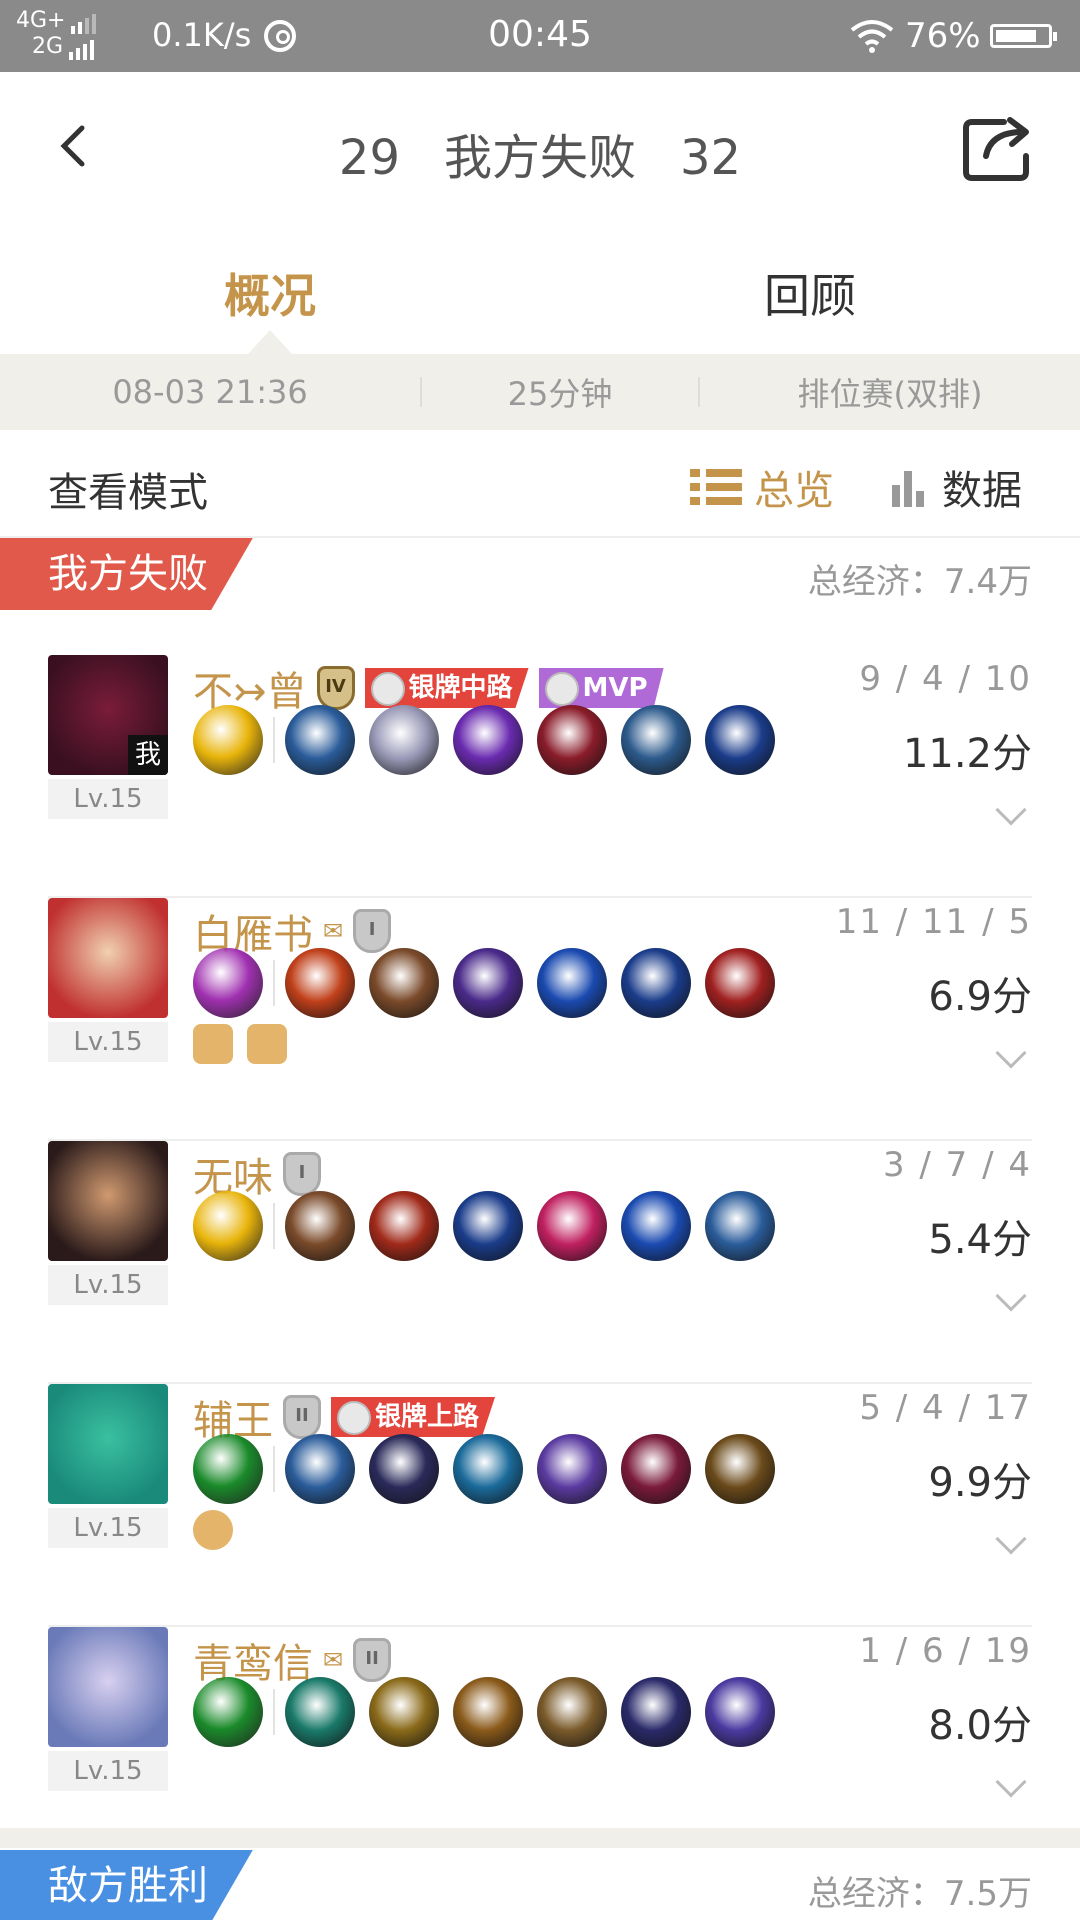 Image resolution: width=1080 pixels, height=1920 pixels. I want to click on battery-icon, so click(1023, 36).